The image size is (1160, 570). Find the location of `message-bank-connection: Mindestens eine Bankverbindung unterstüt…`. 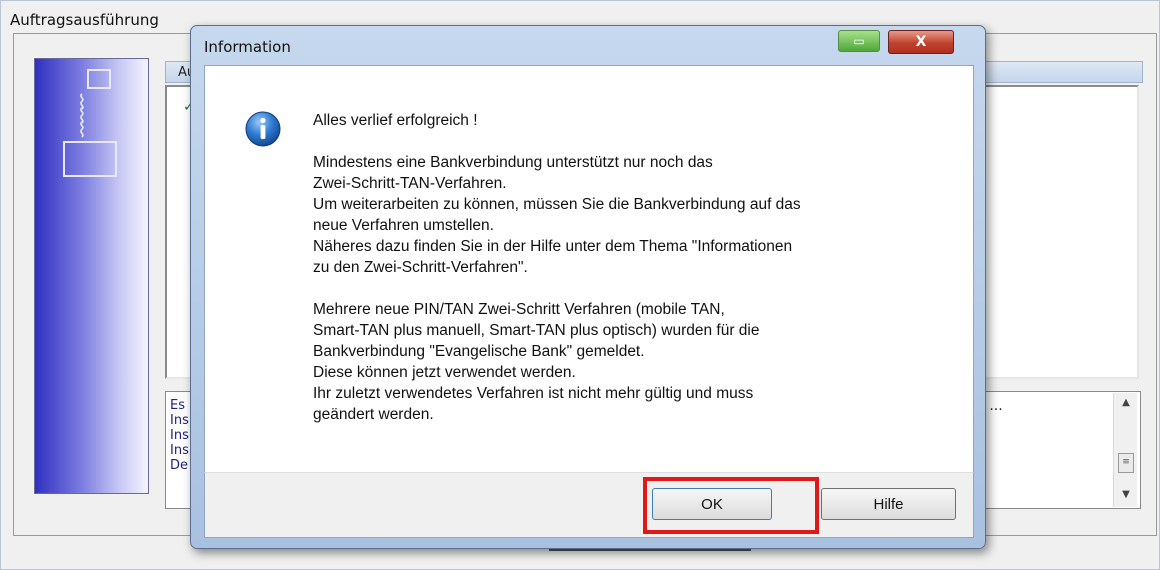

message-bank-connection: Mindestens eine Bankverbindung unterstüt… is located at coordinates (557, 215).